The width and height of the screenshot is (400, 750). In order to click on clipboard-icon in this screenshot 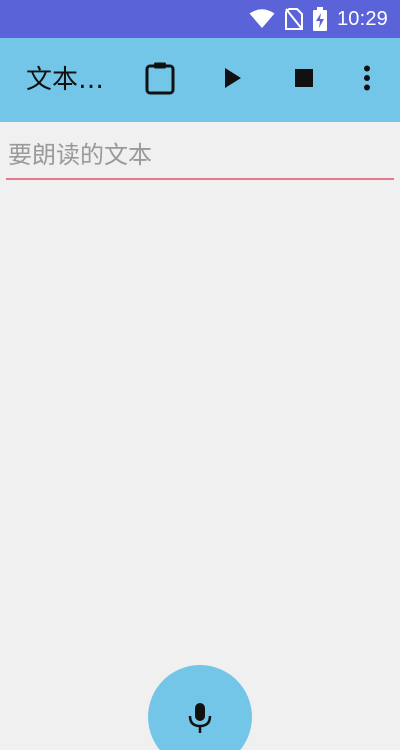, I will do `click(160, 80)`.